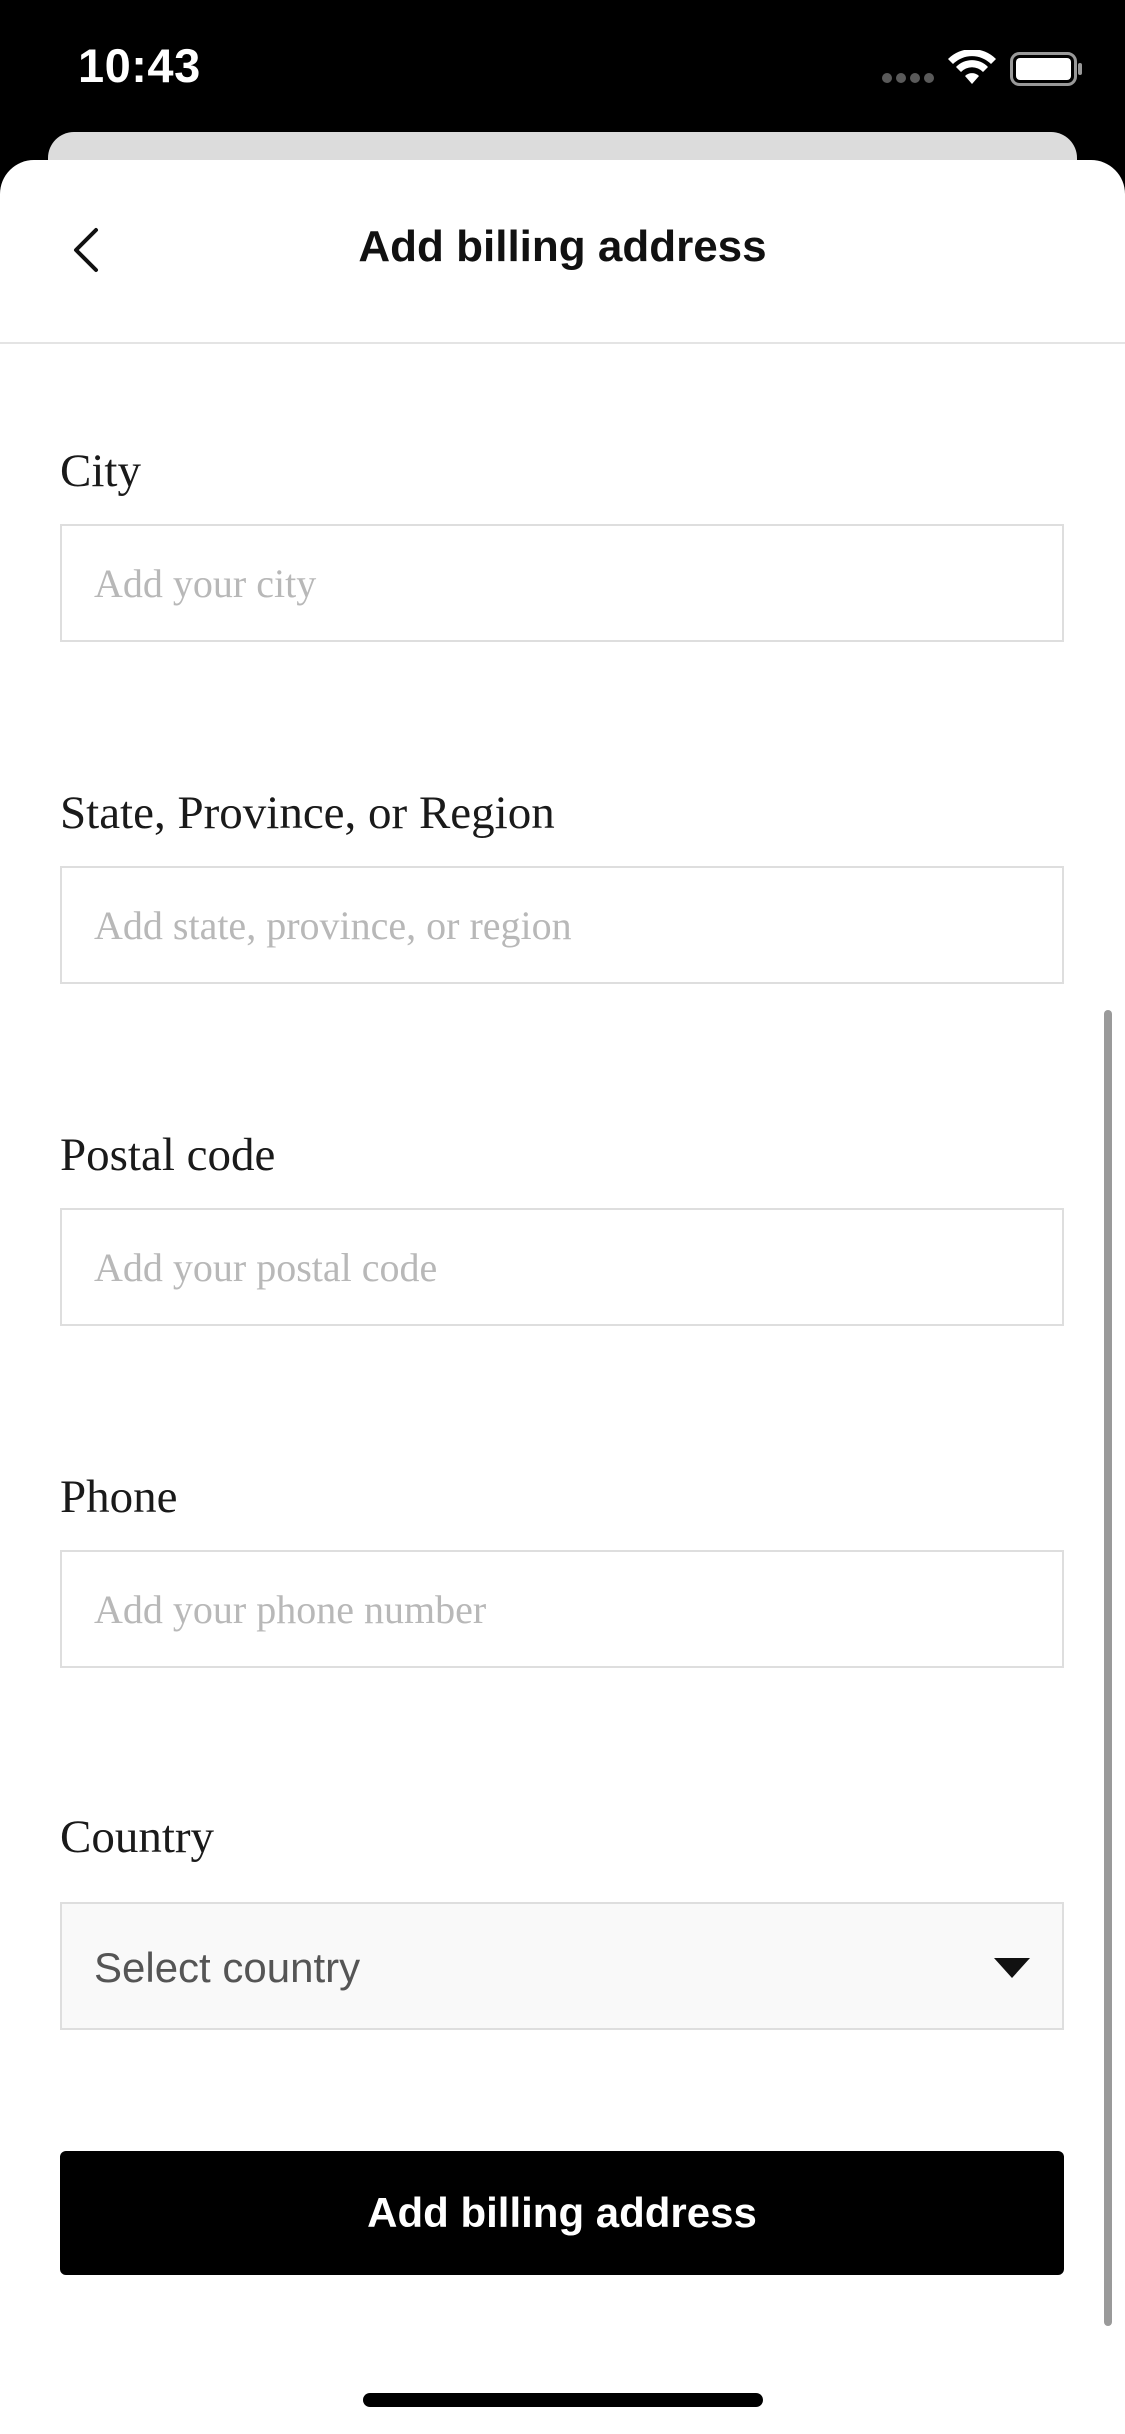 The height and width of the screenshot is (2434, 1125). What do you see at coordinates (1012, 1968) in the screenshot?
I see `caret-down-icon` at bounding box center [1012, 1968].